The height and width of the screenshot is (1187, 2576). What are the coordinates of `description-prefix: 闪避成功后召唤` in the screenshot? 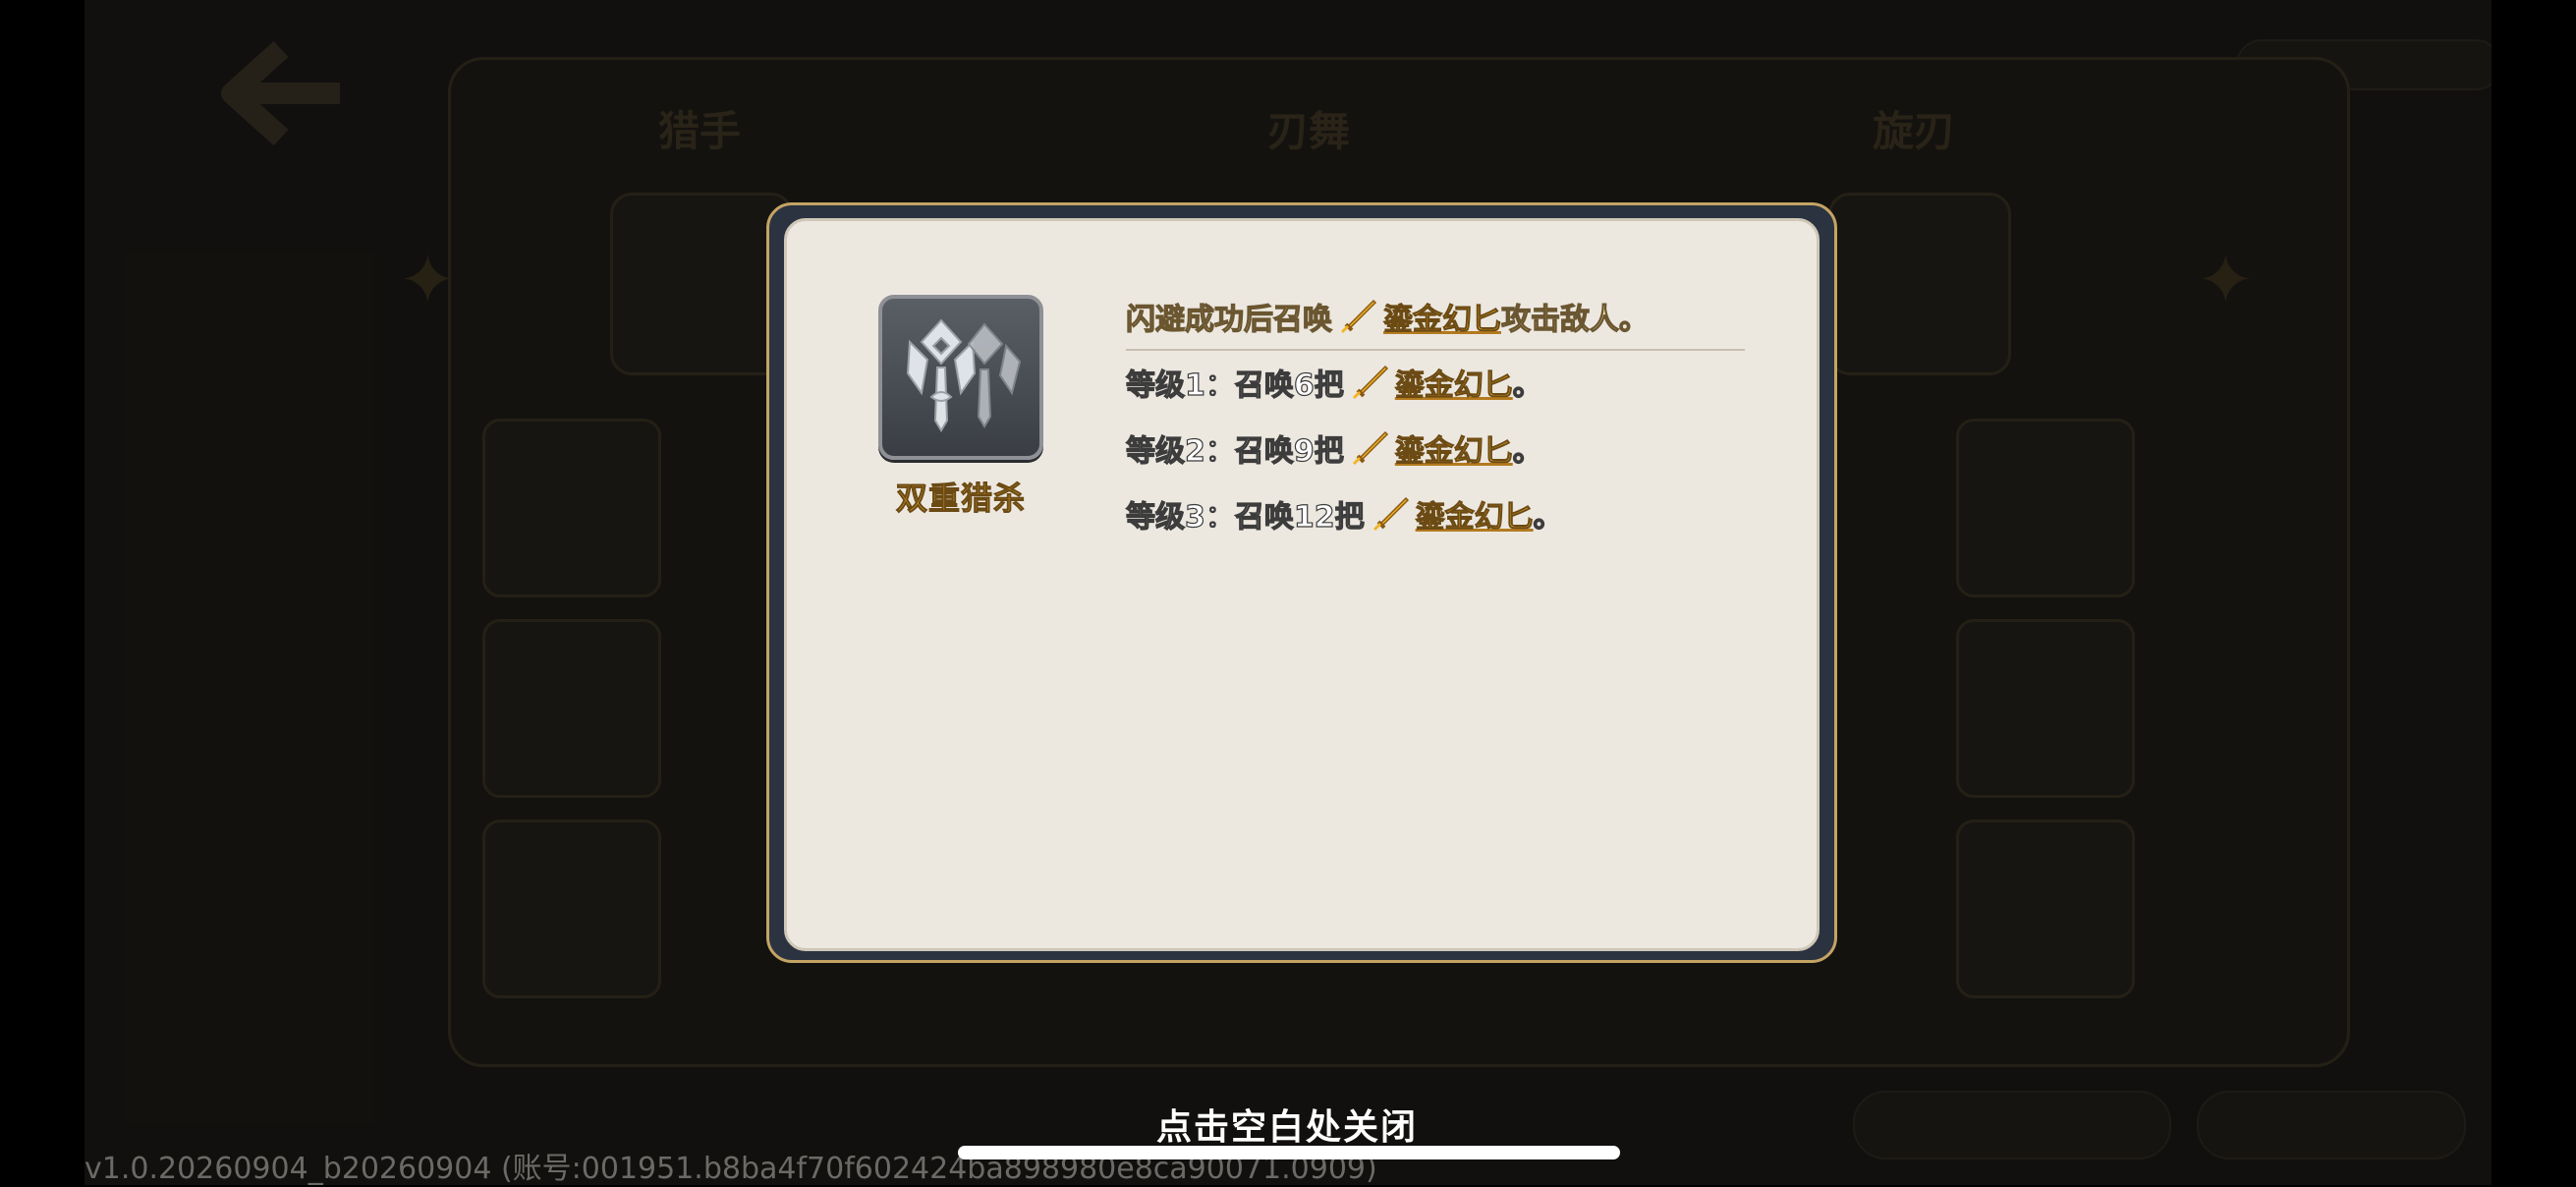 It's located at (1228, 319).